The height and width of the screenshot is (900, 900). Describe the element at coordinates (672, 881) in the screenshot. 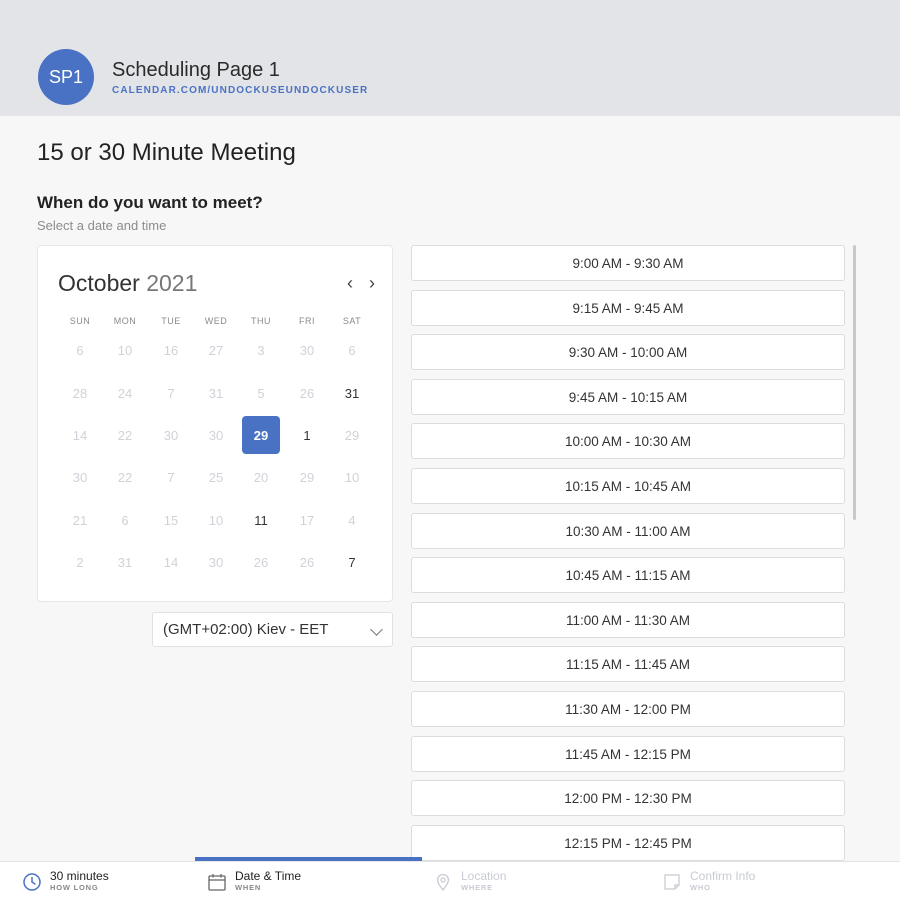

I see `note-icon` at that location.